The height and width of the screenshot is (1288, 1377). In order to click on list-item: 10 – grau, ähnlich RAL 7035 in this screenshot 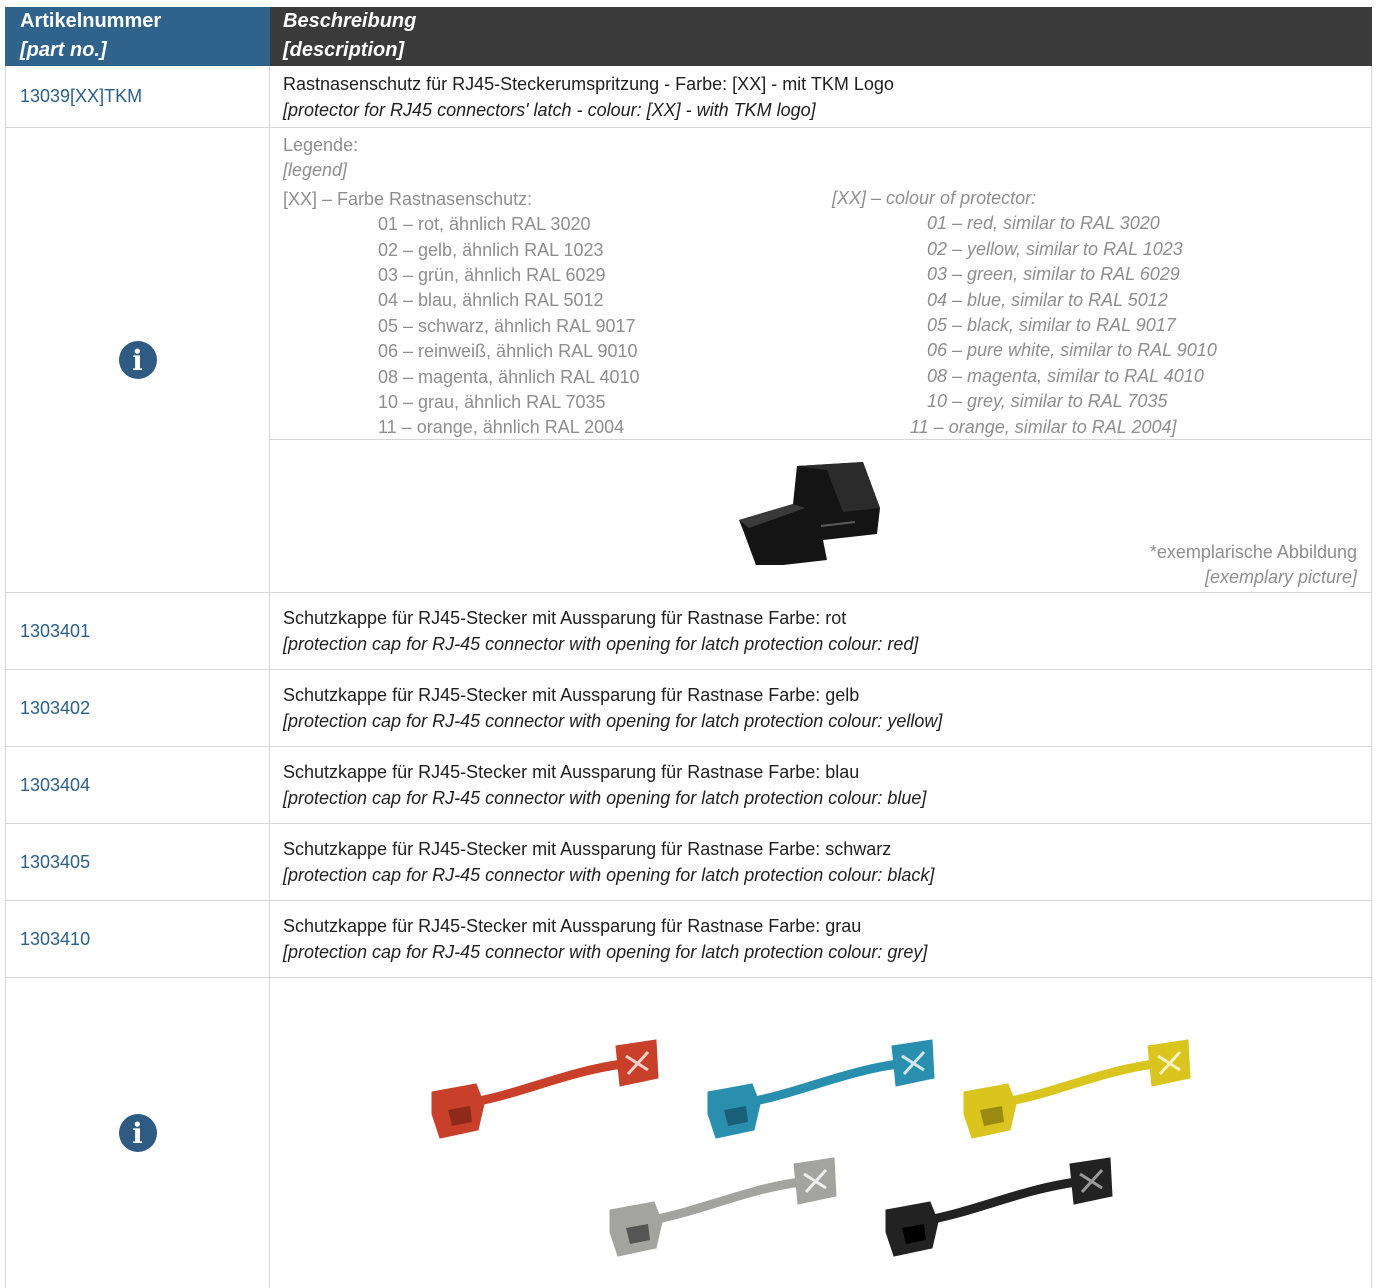, I will do `click(492, 402)`.